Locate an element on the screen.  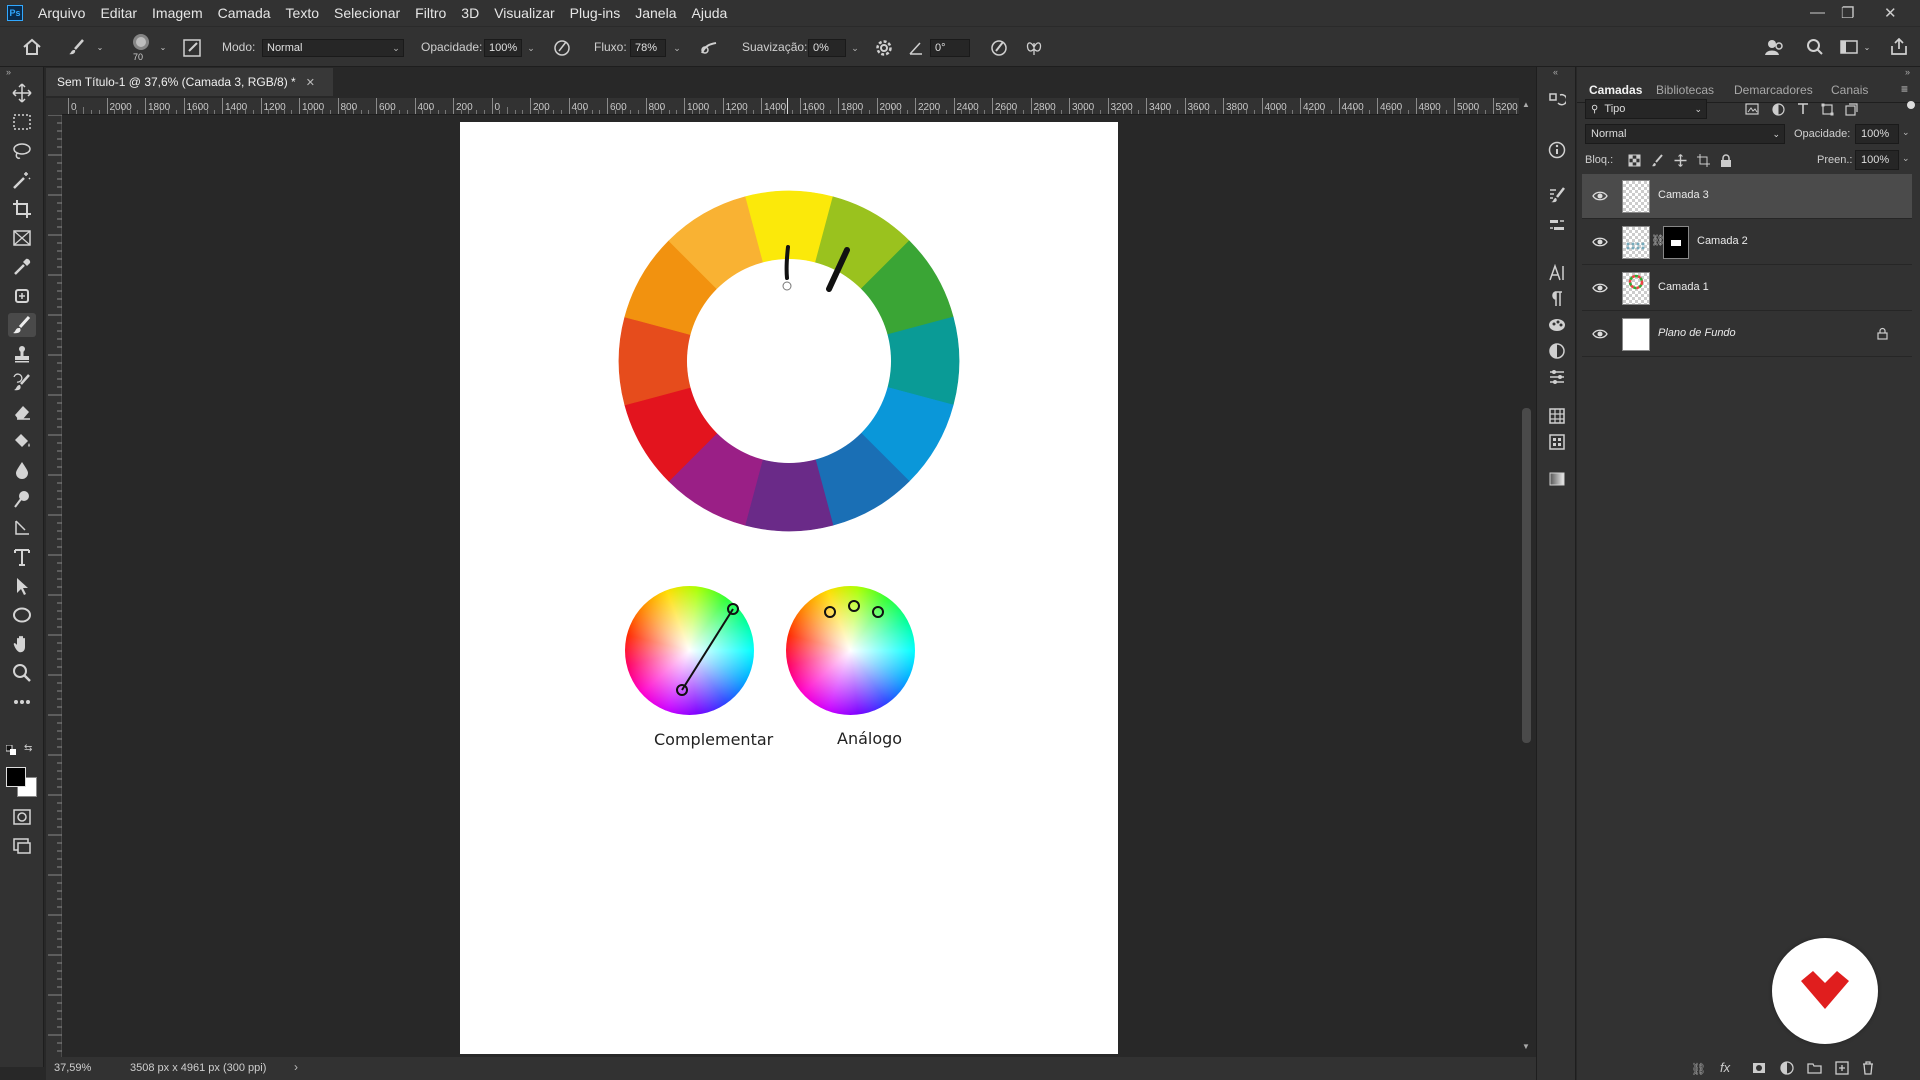
adjustments-panel-icon is located at coordinates (1557, 351).